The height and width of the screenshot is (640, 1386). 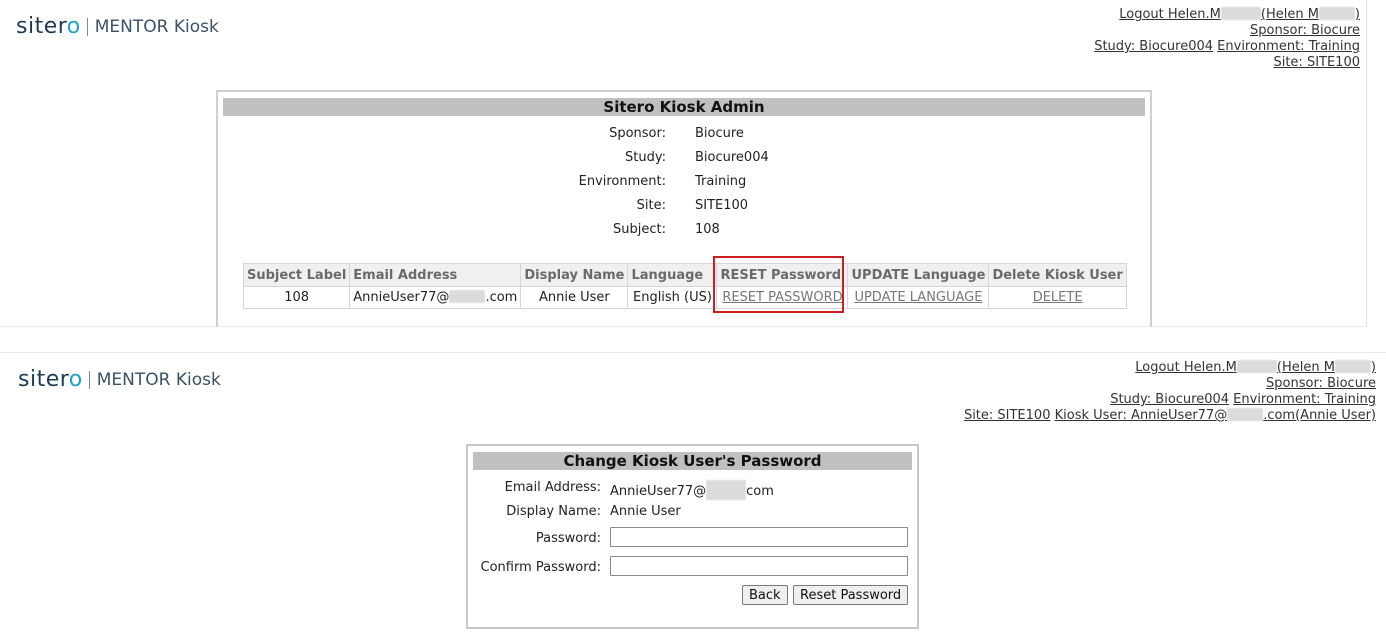 I want to click on study-link: Study: Biocure004, so click(x=1153, y=46).